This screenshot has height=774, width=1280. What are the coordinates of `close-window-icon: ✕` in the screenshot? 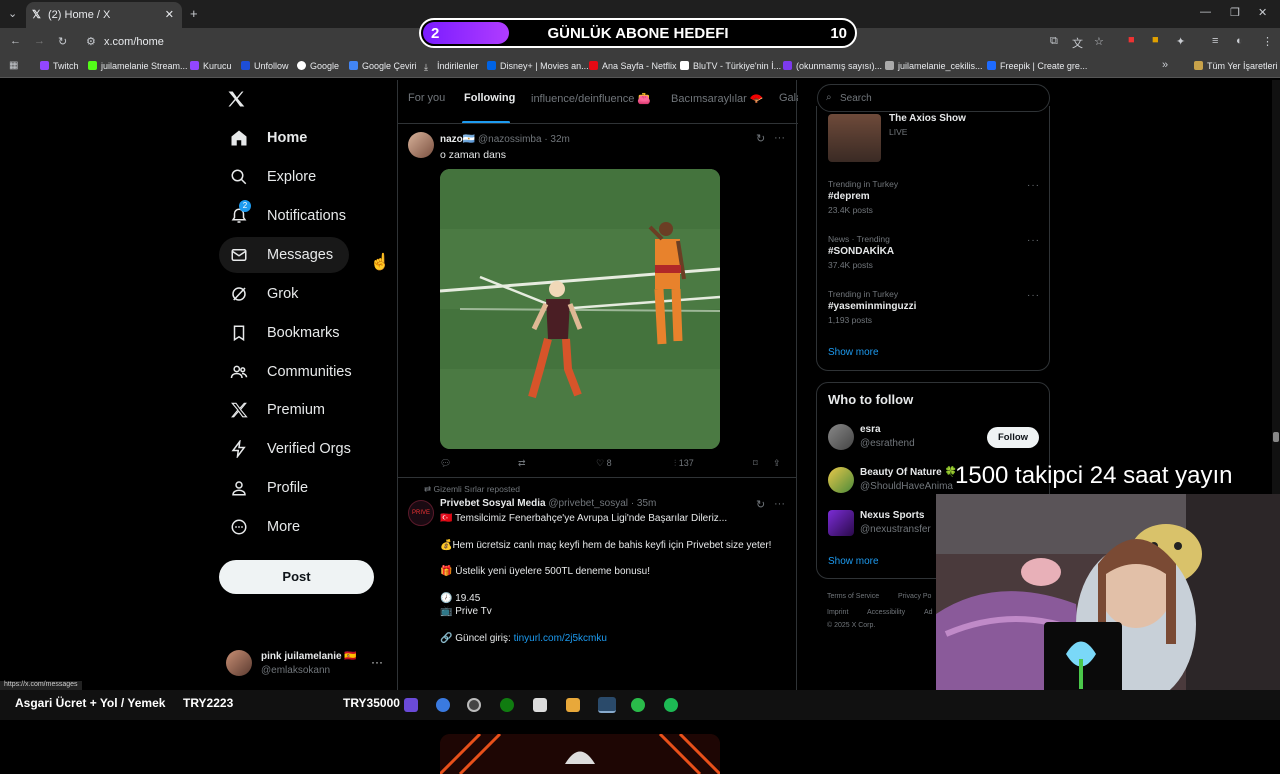 It's located at (1262, 12).